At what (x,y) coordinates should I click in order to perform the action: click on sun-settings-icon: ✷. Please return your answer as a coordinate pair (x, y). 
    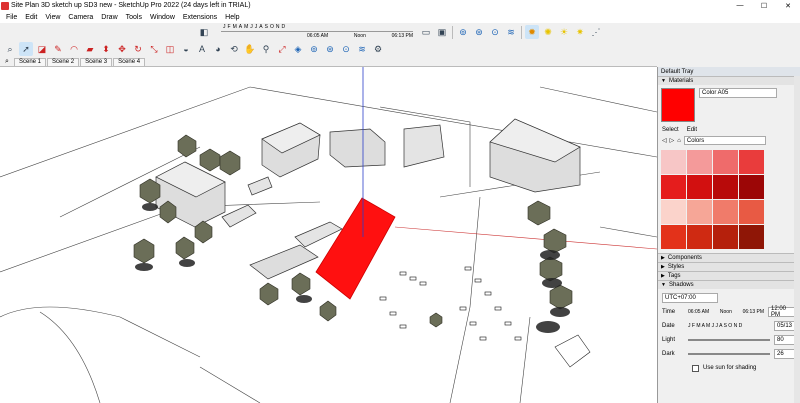
    Looking at the image, I should click on (580, 32).